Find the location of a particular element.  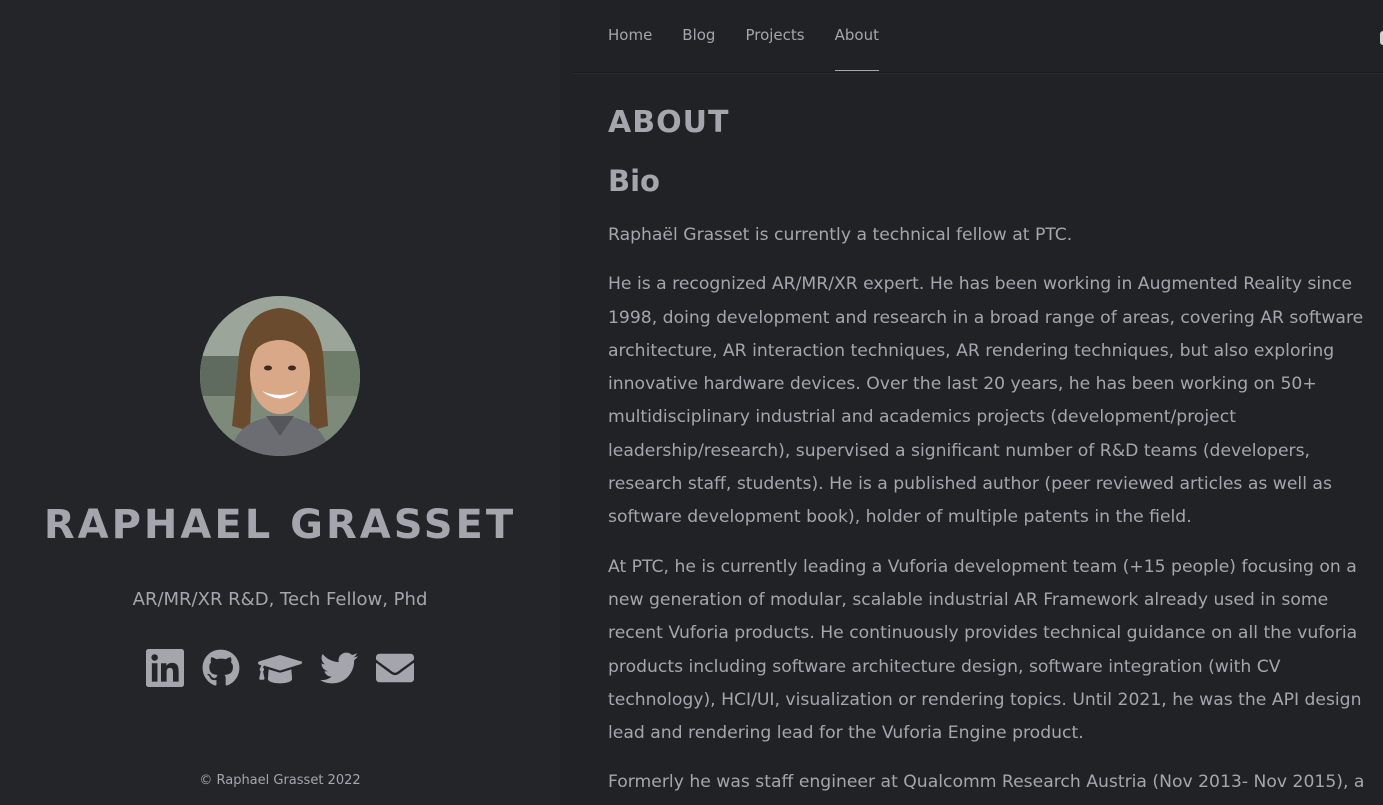

twitter-icon is located at coordinates (339, 668).